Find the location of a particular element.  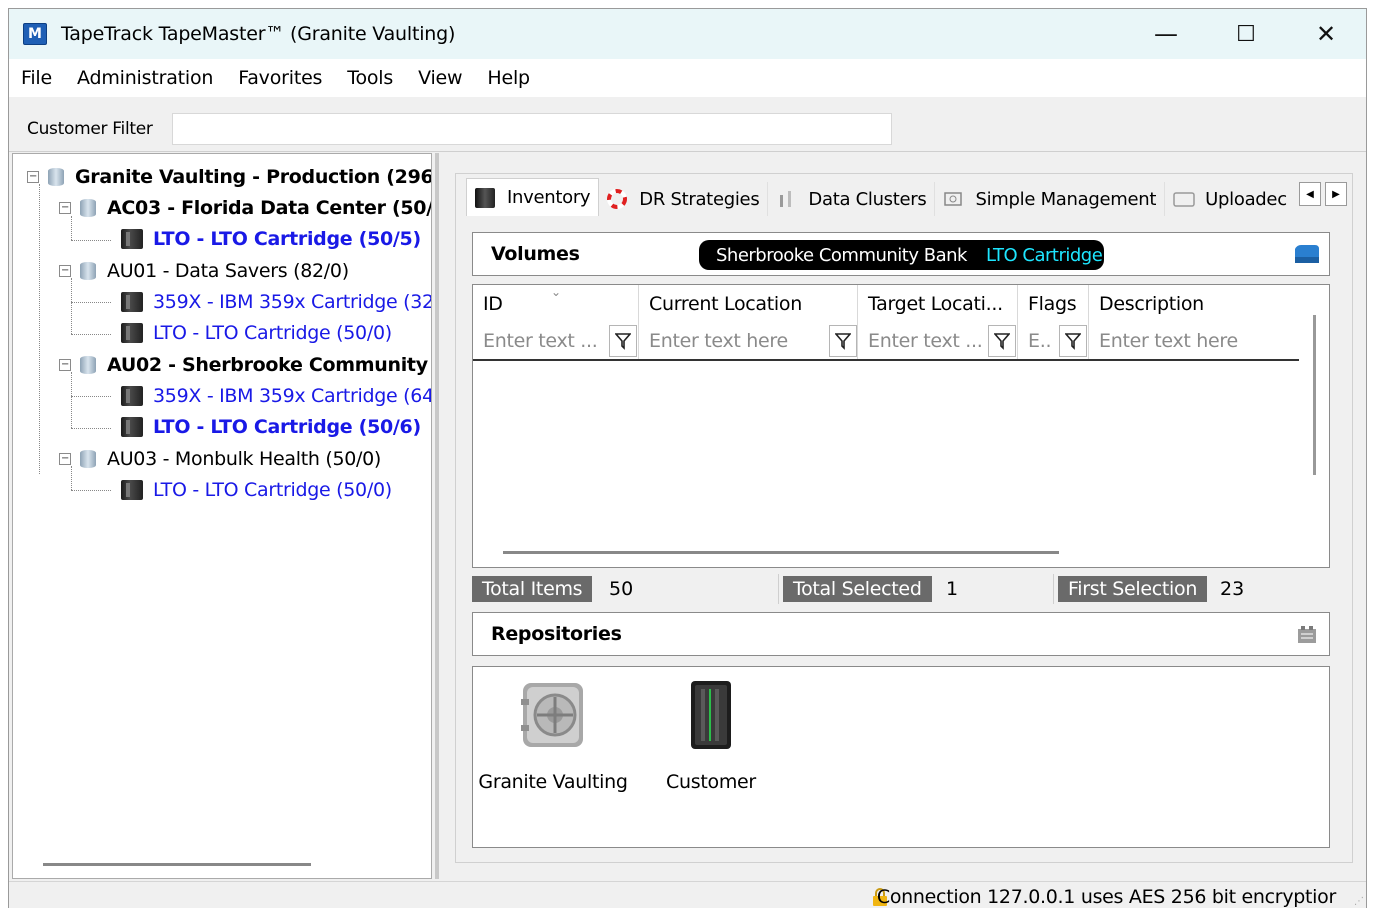

tree-node-root: − Granite Vaulting - Production (296/ is located at coordinates (229, 177).